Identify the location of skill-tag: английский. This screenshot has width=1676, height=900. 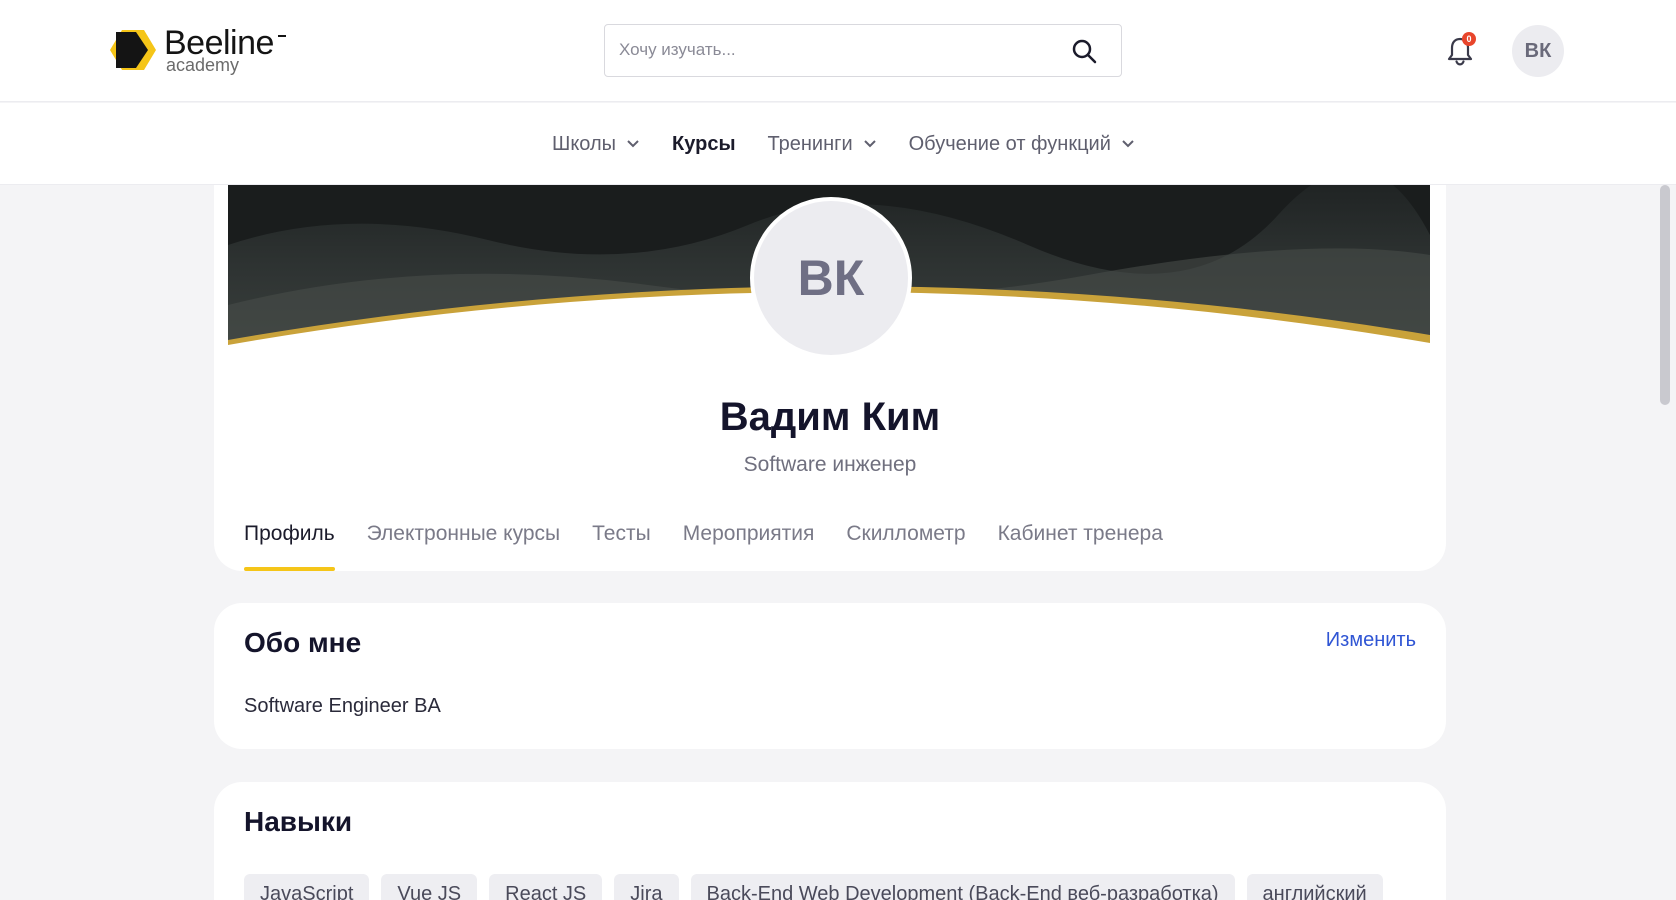
(1314, 887).